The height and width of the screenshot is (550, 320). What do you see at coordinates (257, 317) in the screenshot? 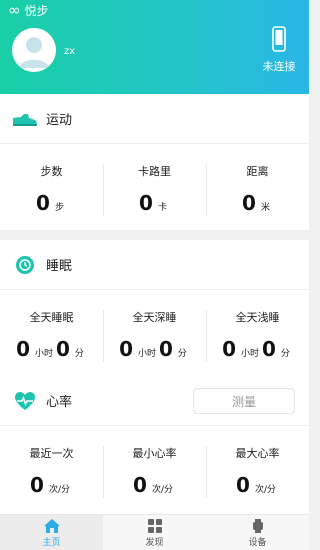
I see `stat-label: 全天浅睡` at bounding box center [257, 317].